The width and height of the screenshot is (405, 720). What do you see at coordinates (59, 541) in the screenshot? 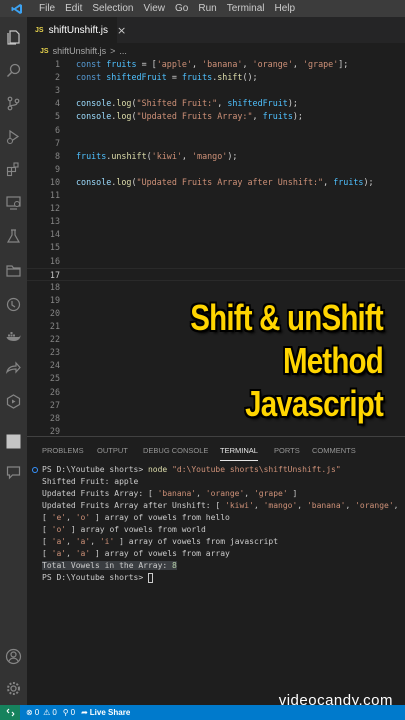
I see `terminal-token: 'a'` at bounding box center [59, 541].